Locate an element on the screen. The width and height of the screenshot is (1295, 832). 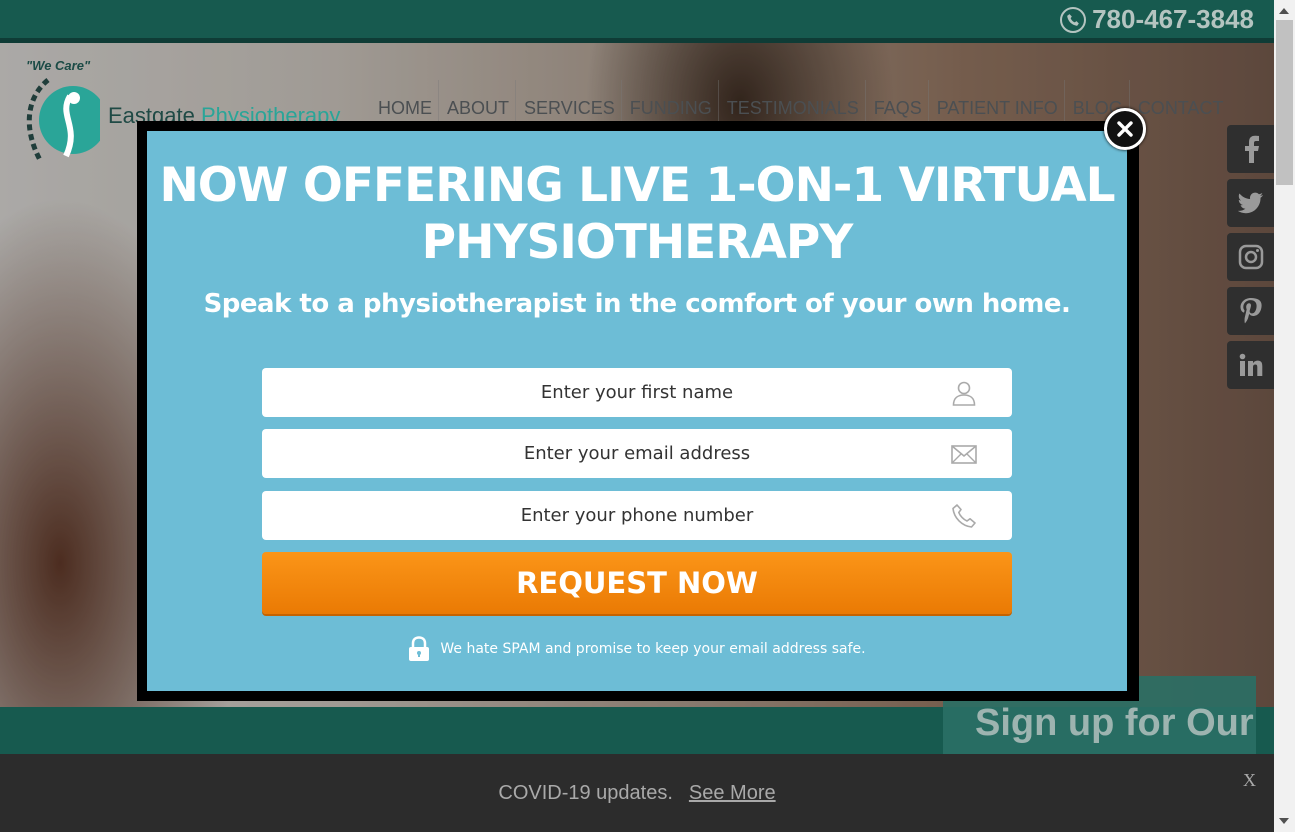
modal-close-button is located at coordinates (1125, 129).